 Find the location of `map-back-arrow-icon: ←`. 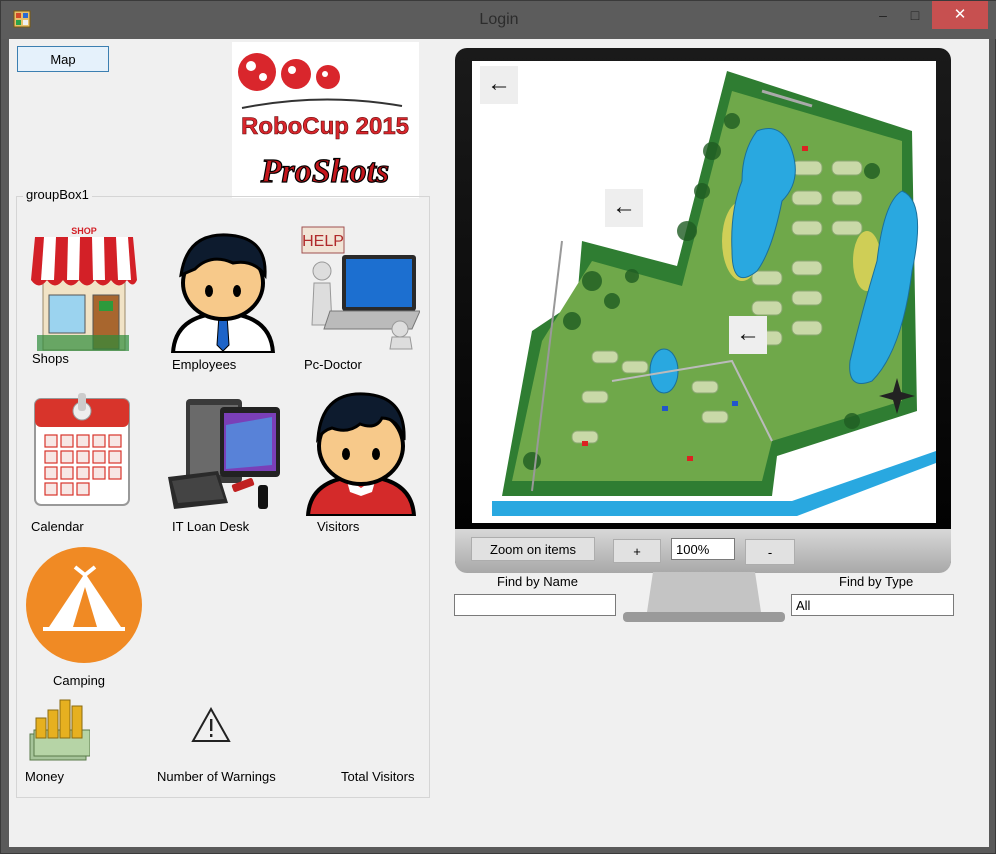

map-back-arrow-icon: ← is located at coordinates (499, 85).